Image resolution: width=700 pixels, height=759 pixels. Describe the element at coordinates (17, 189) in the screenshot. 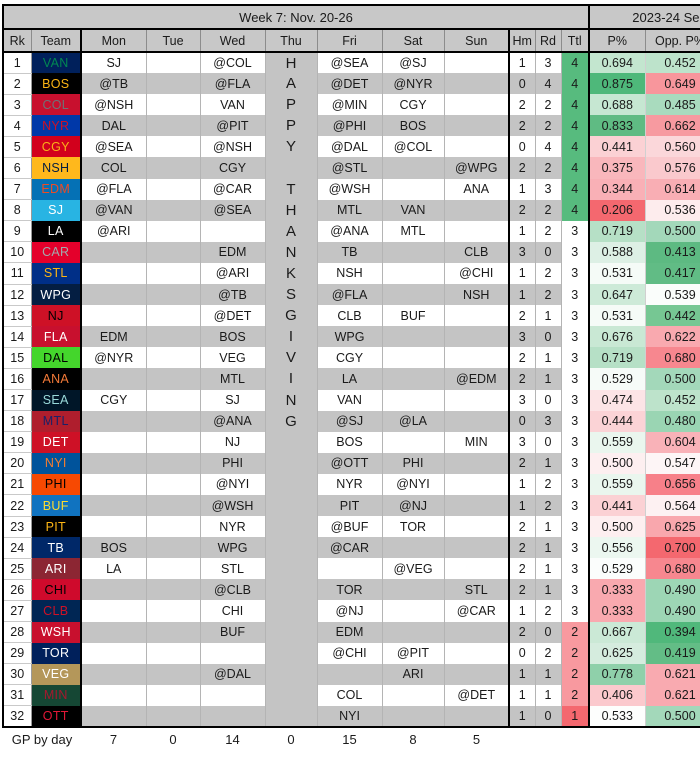

I see `rank-cell: 7` at that location.